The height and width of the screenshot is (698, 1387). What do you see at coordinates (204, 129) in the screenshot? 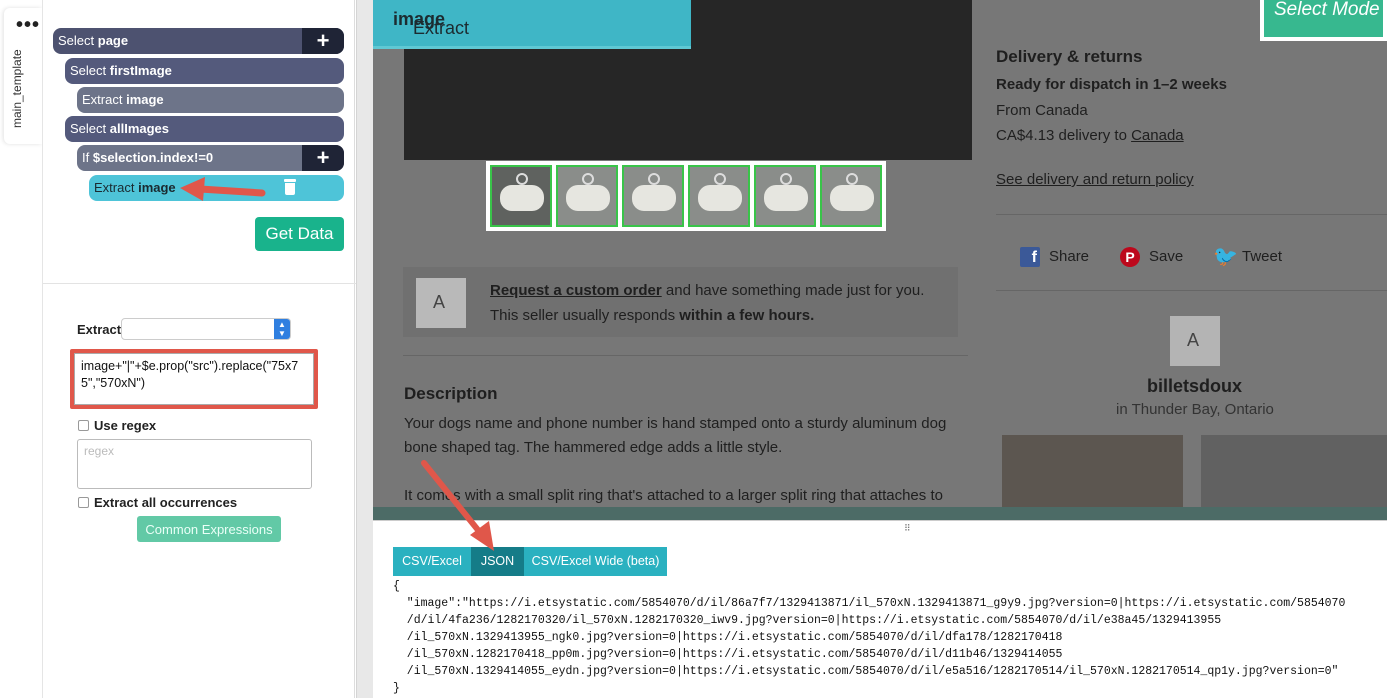
I see `tree-node-select-all-images: Select allImages` at bounding box center [204, 129].